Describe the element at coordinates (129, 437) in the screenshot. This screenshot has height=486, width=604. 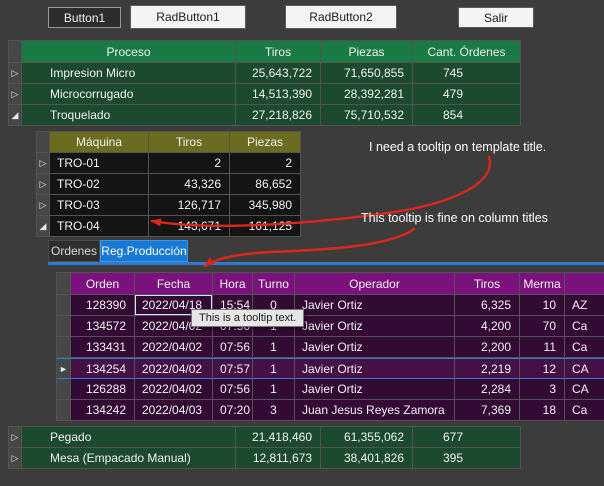
I see `cell-proceso: Pegado` at that location.